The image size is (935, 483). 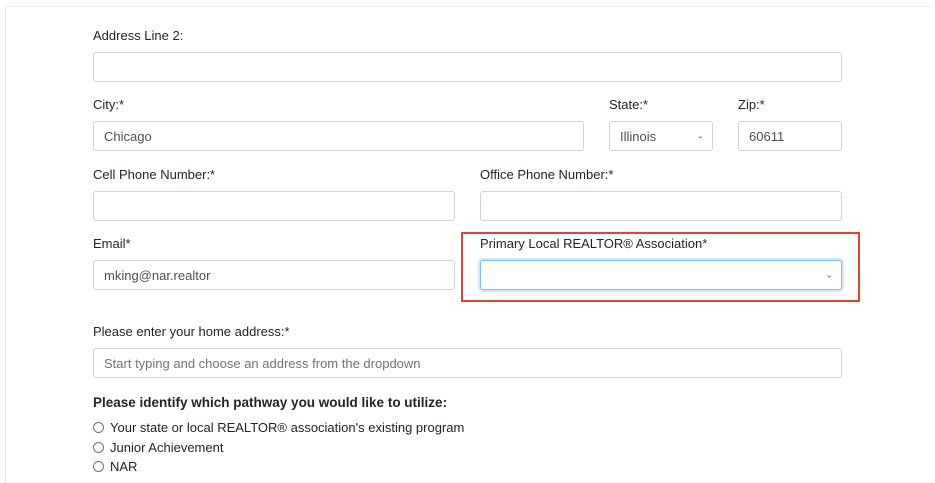 What do you see at coordinates (790, 136) in the screenshot?
I see `zip-input: 60611` at bounding box center [790, 136].